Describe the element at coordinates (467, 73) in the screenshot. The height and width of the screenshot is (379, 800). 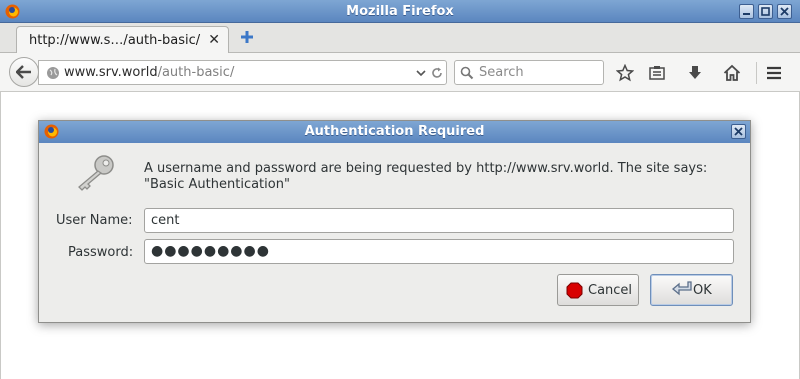
I see `search-icon` at that location.